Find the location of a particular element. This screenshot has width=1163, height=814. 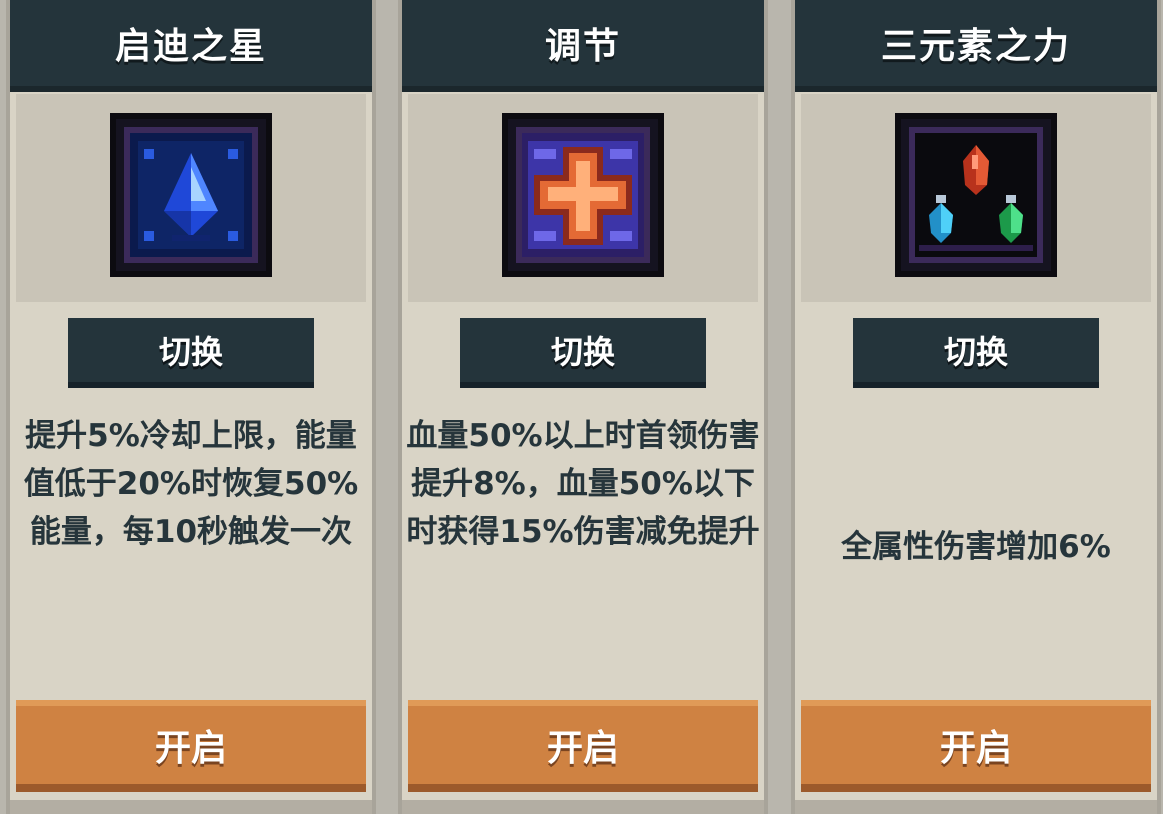

card-title: 启迪之星 is located at coordinates (191, 46).